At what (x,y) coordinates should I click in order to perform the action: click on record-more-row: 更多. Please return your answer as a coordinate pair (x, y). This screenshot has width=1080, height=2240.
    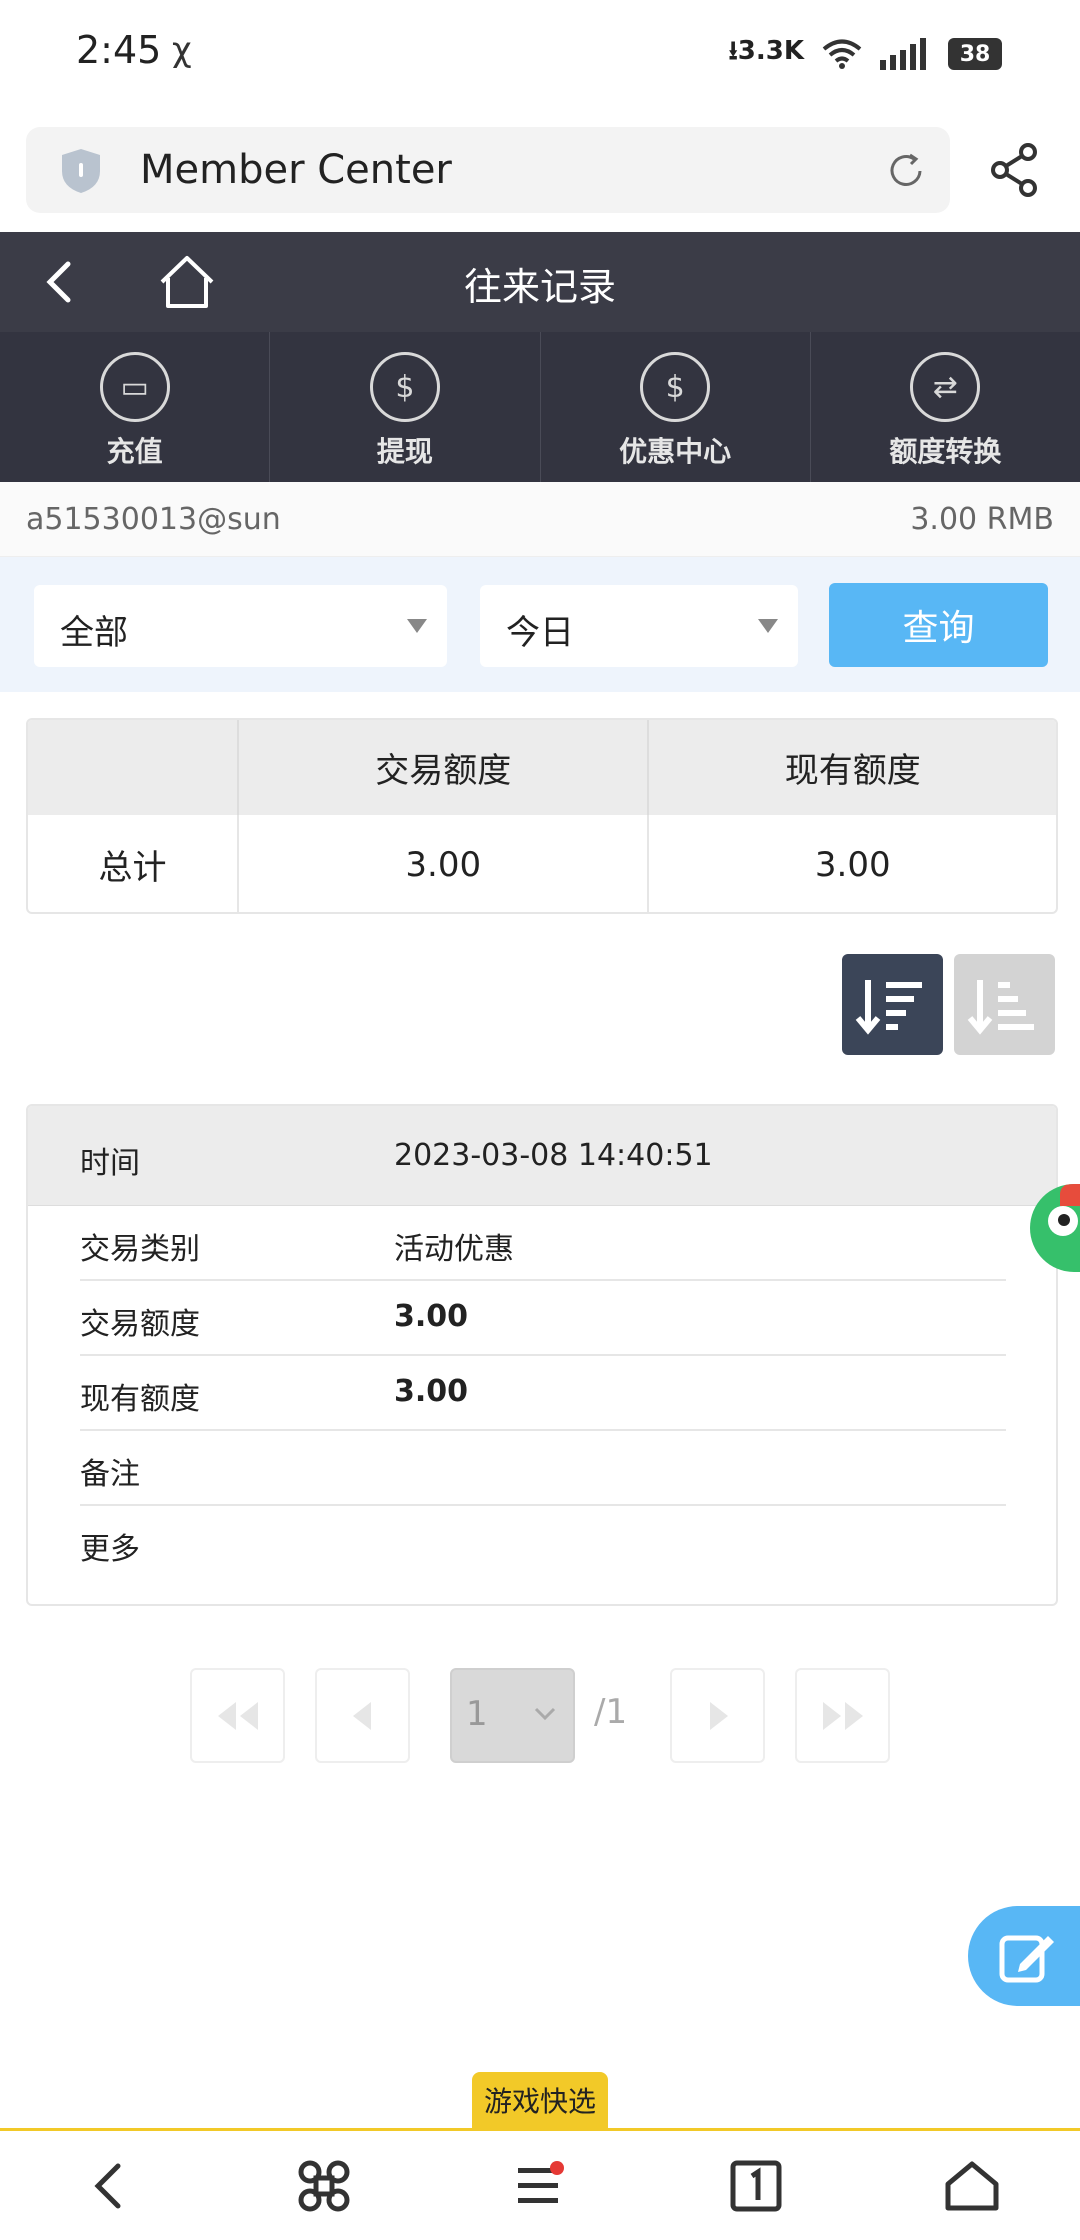
    Looking at the image, I should click on (543, 1543).